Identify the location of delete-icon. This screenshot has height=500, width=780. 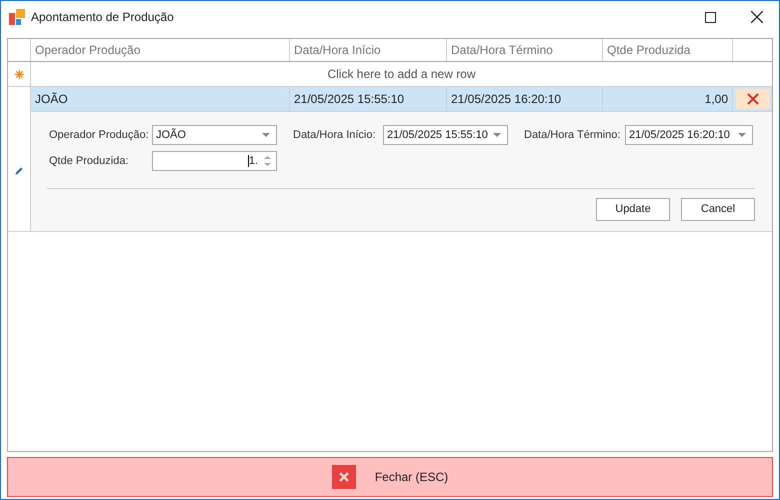
(752, 99).